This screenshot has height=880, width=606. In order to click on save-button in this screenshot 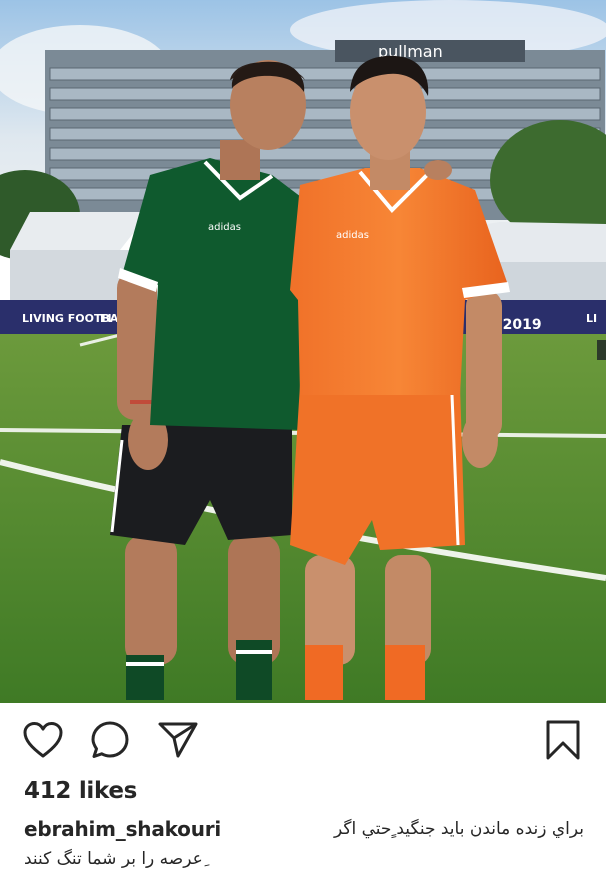, I will do `click(563, 740)`.